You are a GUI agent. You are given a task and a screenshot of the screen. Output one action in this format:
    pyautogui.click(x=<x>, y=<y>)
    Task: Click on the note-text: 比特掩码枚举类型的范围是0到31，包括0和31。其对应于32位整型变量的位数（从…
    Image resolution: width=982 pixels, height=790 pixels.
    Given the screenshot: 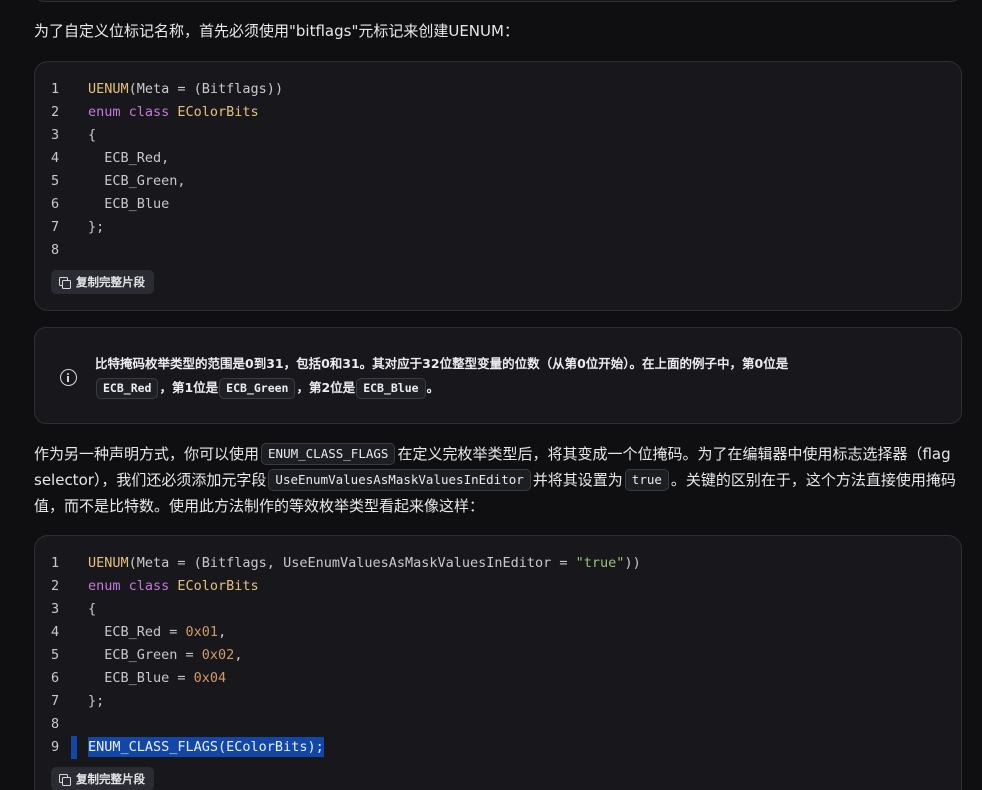 What is the action you would take?
    pyautogui.click(x=520, y=376)
    